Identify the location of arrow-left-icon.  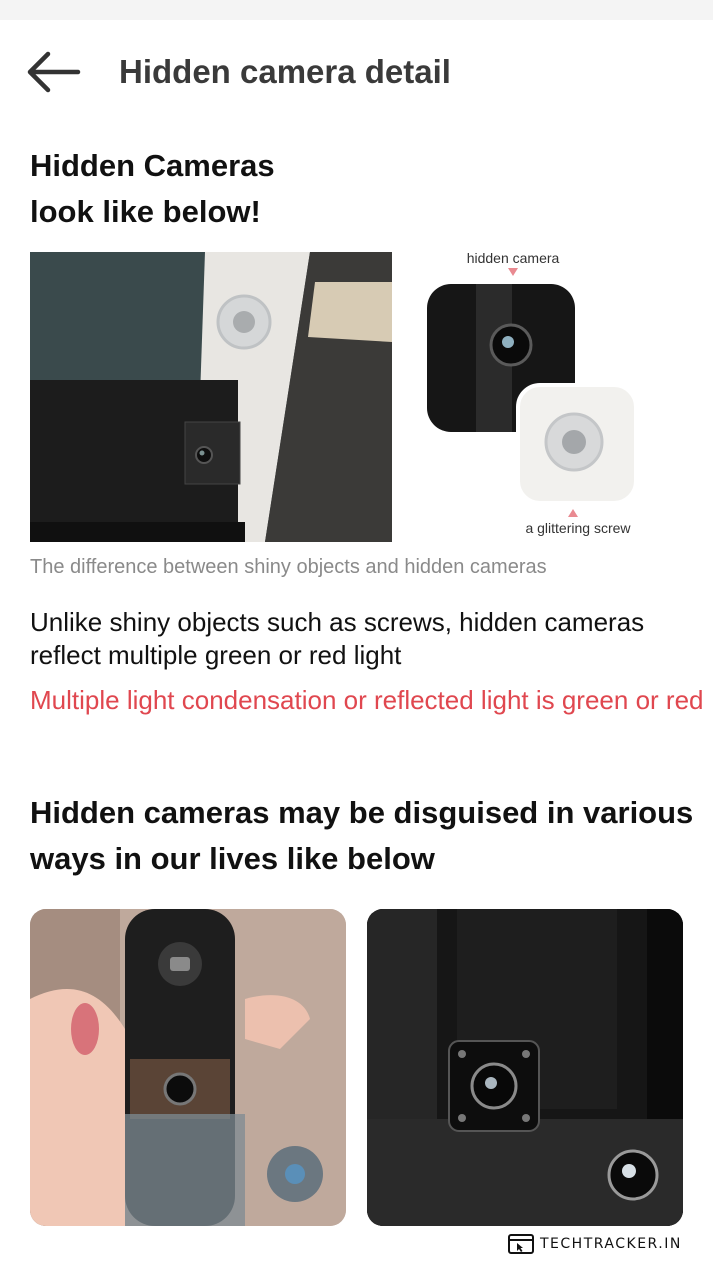
(54, 72).